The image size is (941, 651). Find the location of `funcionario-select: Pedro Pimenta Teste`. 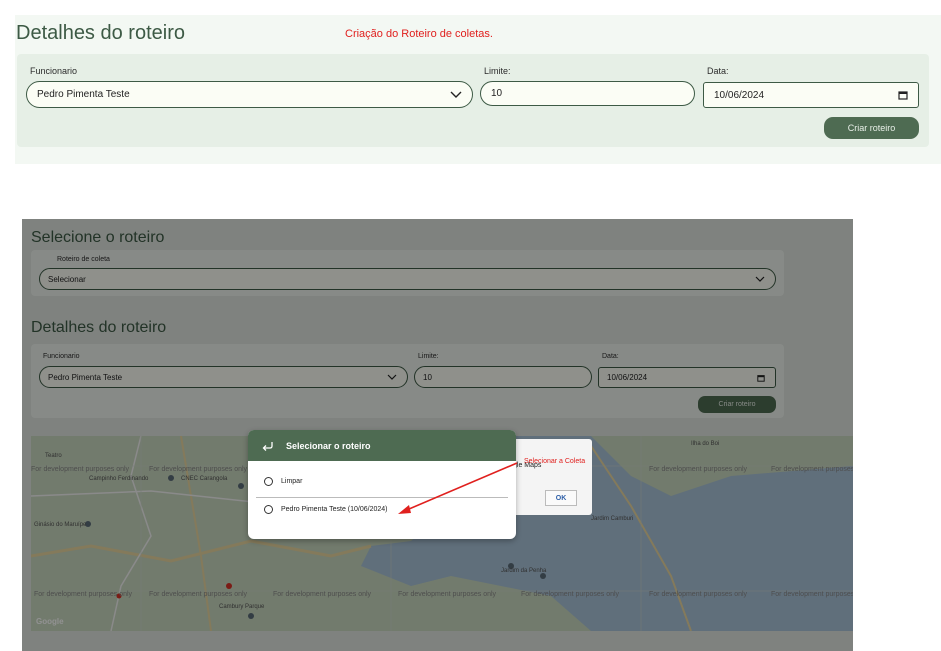

funcionario-select: Pedro Pimenta Teste is located at coordinates (249, 94).